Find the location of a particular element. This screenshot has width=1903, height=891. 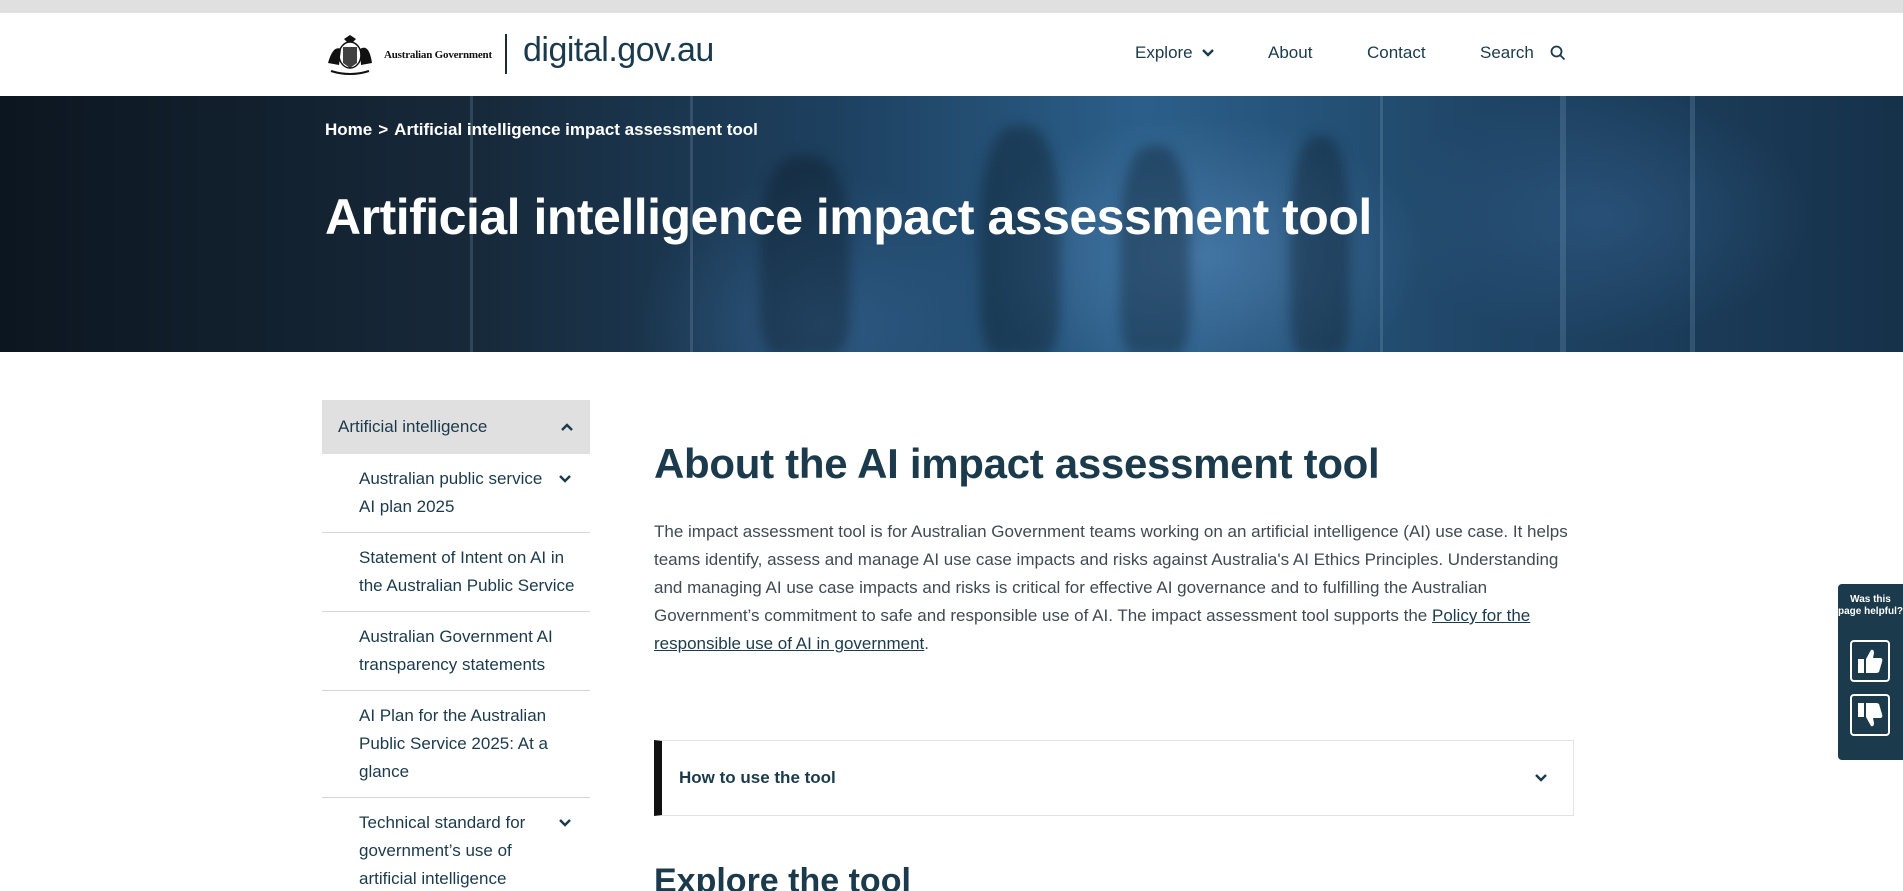

coat-of-arms-icon is located at coordinates (350, 55).